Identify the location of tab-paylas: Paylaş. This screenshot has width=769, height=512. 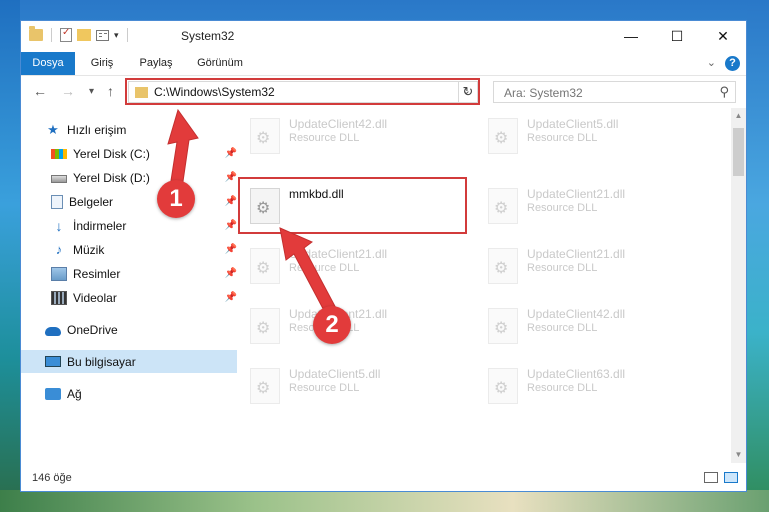
(156, 63).